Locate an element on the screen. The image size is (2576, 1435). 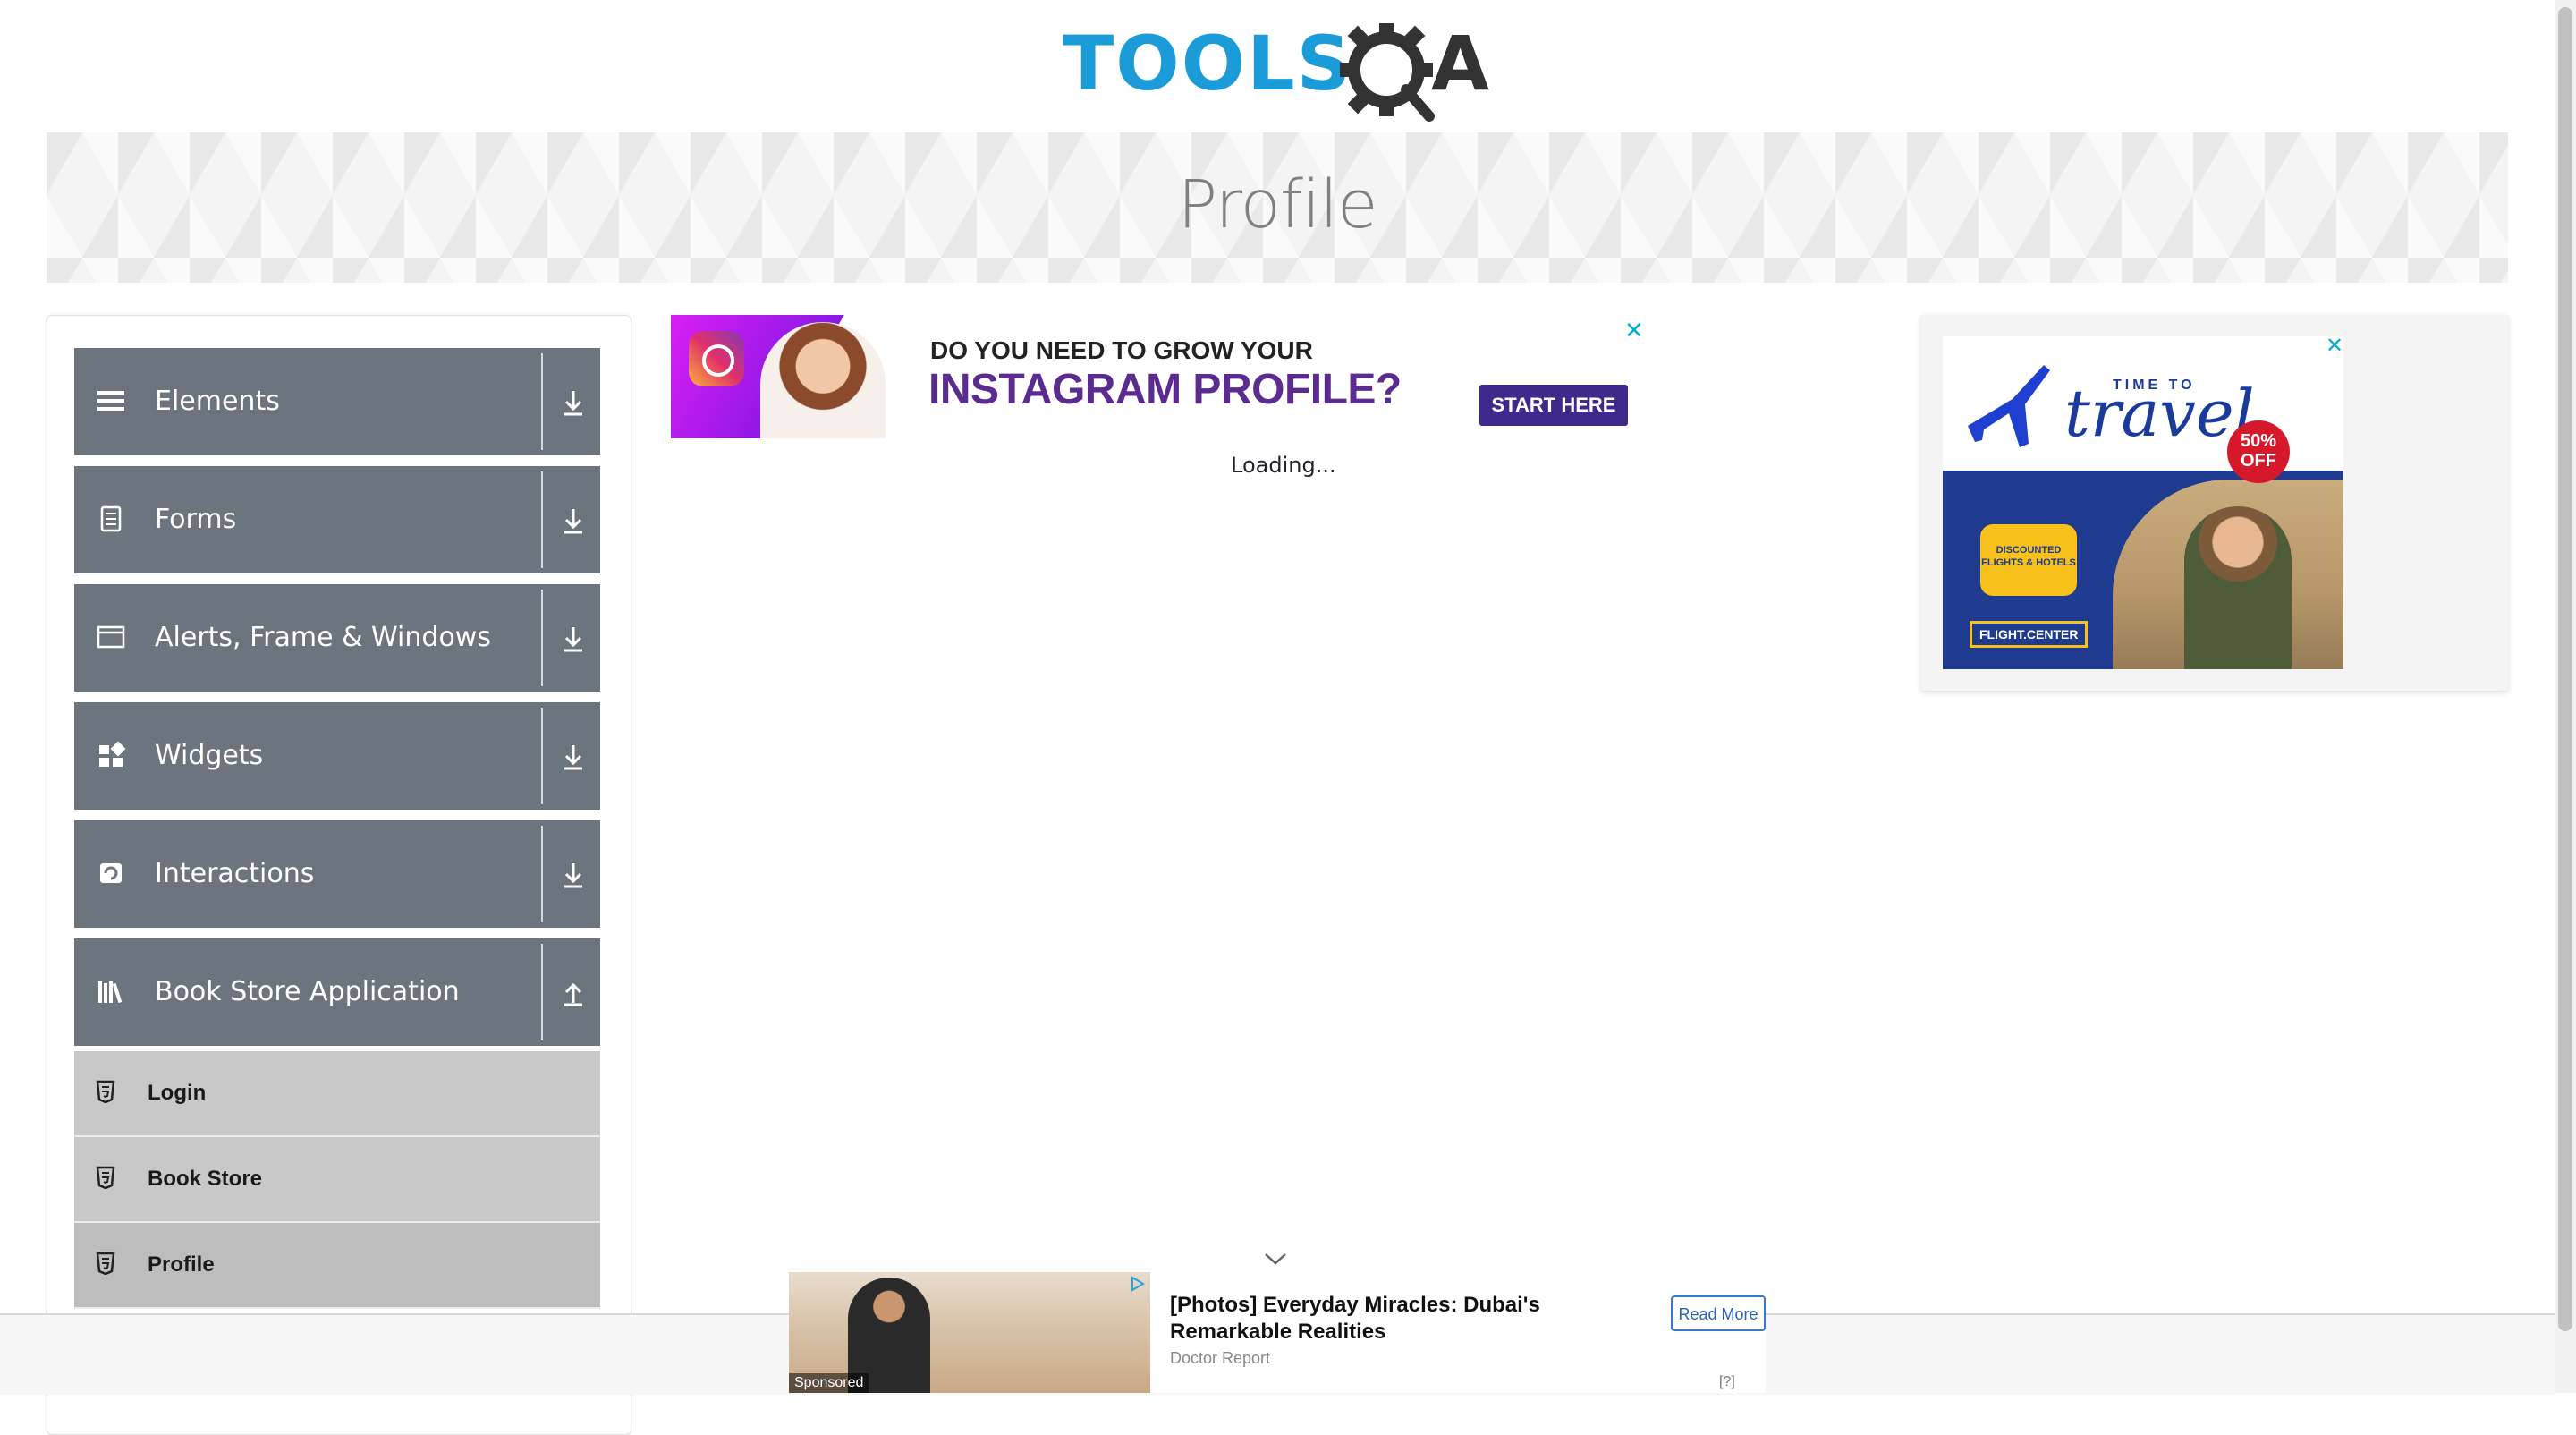
read-more-button: Read More is located at coordinates (1718, 1313).